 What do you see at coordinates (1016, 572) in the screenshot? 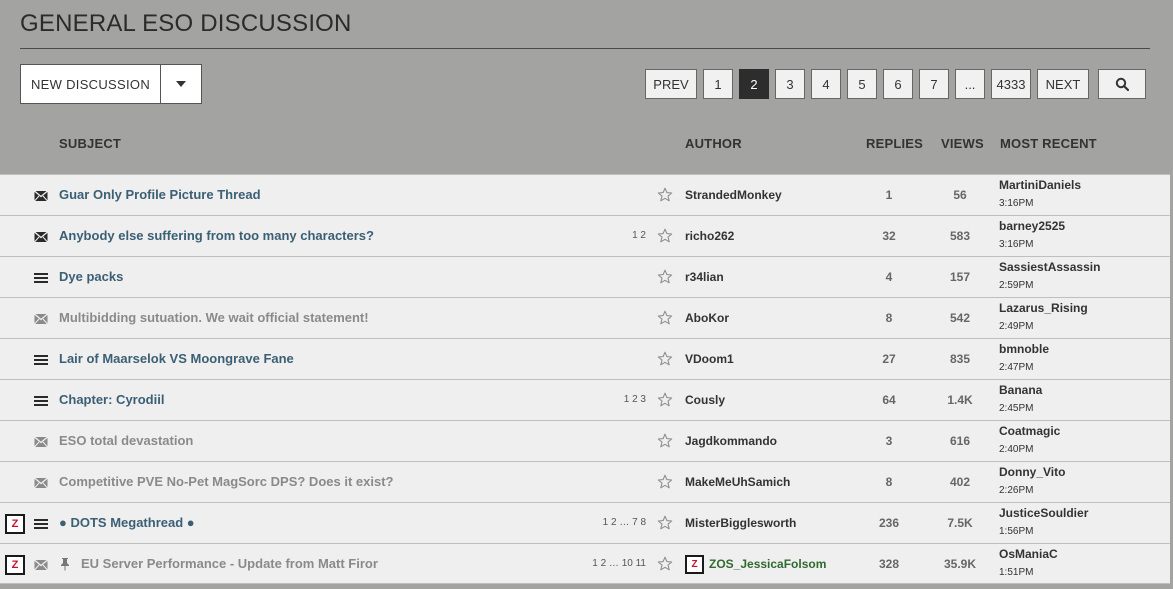
I see `recent-post-time: 1:51PM` at bounding box center [1016, 572].